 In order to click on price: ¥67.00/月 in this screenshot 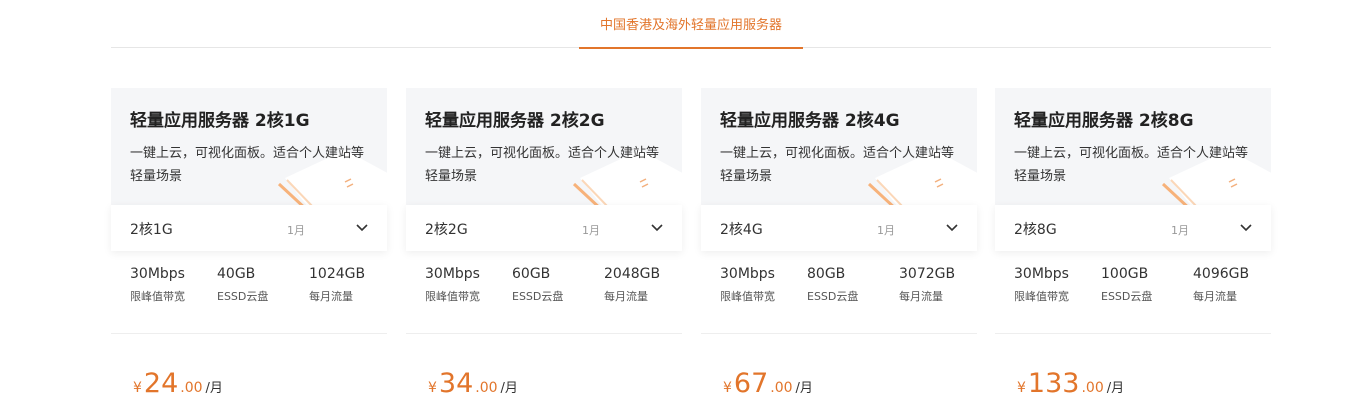, I will do `click(768, 384)`.